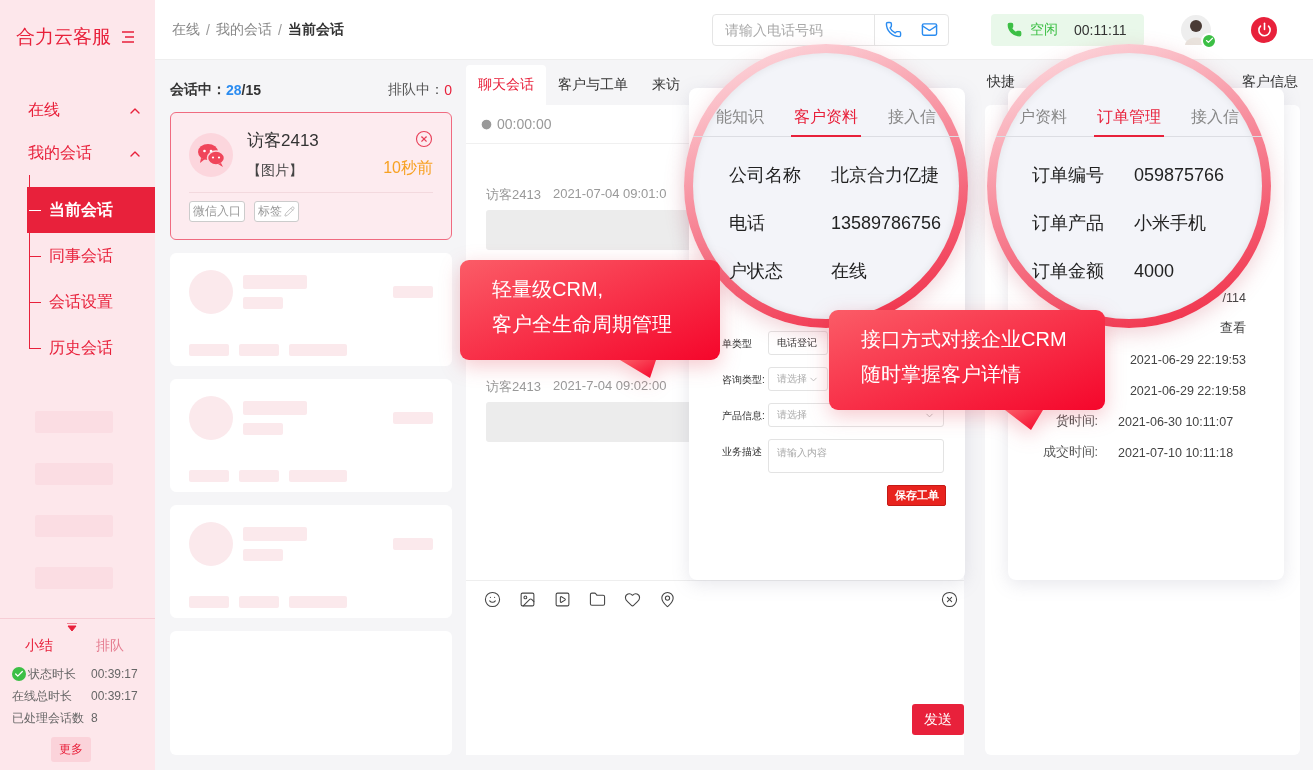 This screenshot has height=770, width=1313. What do you see at coordinates (916, 495) in the screenshot?
I see `save-button: 保存工单` at bounding box center [916, 495].